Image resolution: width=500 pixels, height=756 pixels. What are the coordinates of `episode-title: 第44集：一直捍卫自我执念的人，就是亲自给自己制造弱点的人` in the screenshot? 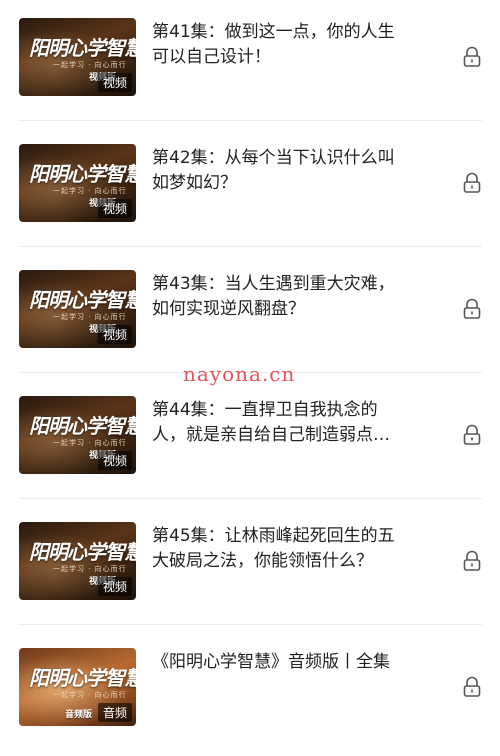 It's located at (277, 423).